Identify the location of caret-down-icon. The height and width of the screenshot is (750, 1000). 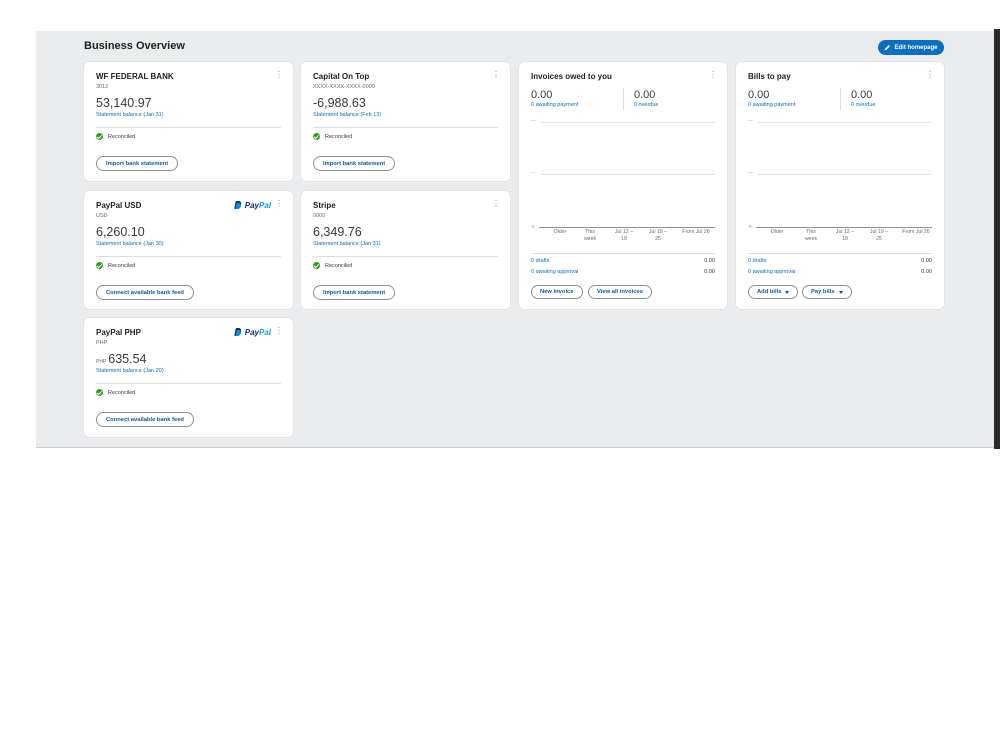
(840, 292).